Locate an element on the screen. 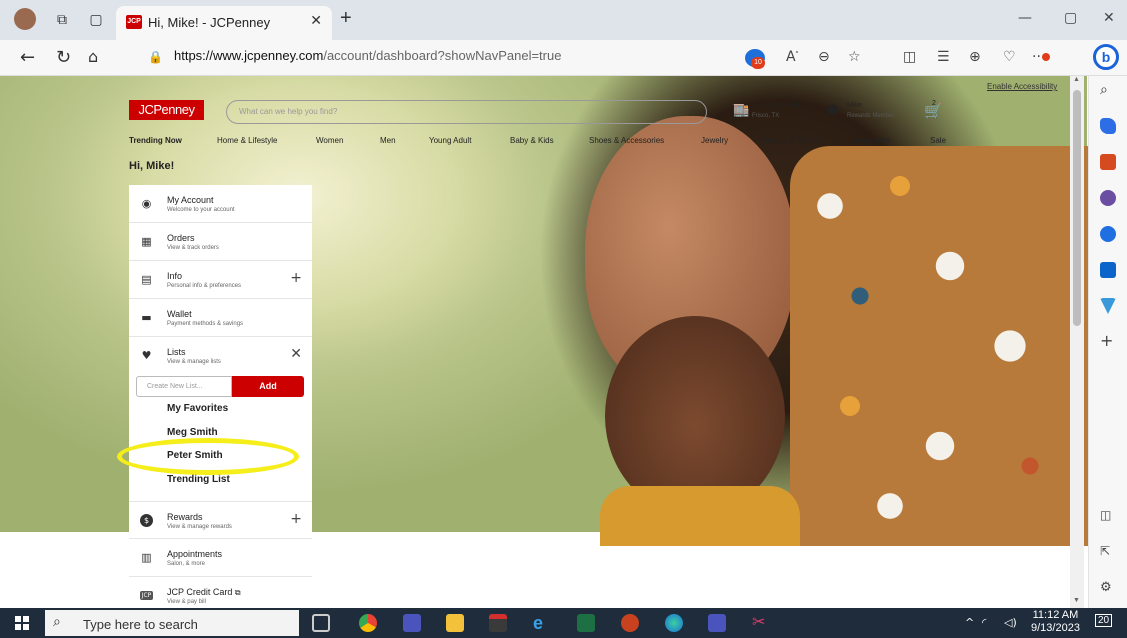 The width and height of the screenshot is (1127, 638). favorites-icon: ☰ is located at coordinates (943, 57).